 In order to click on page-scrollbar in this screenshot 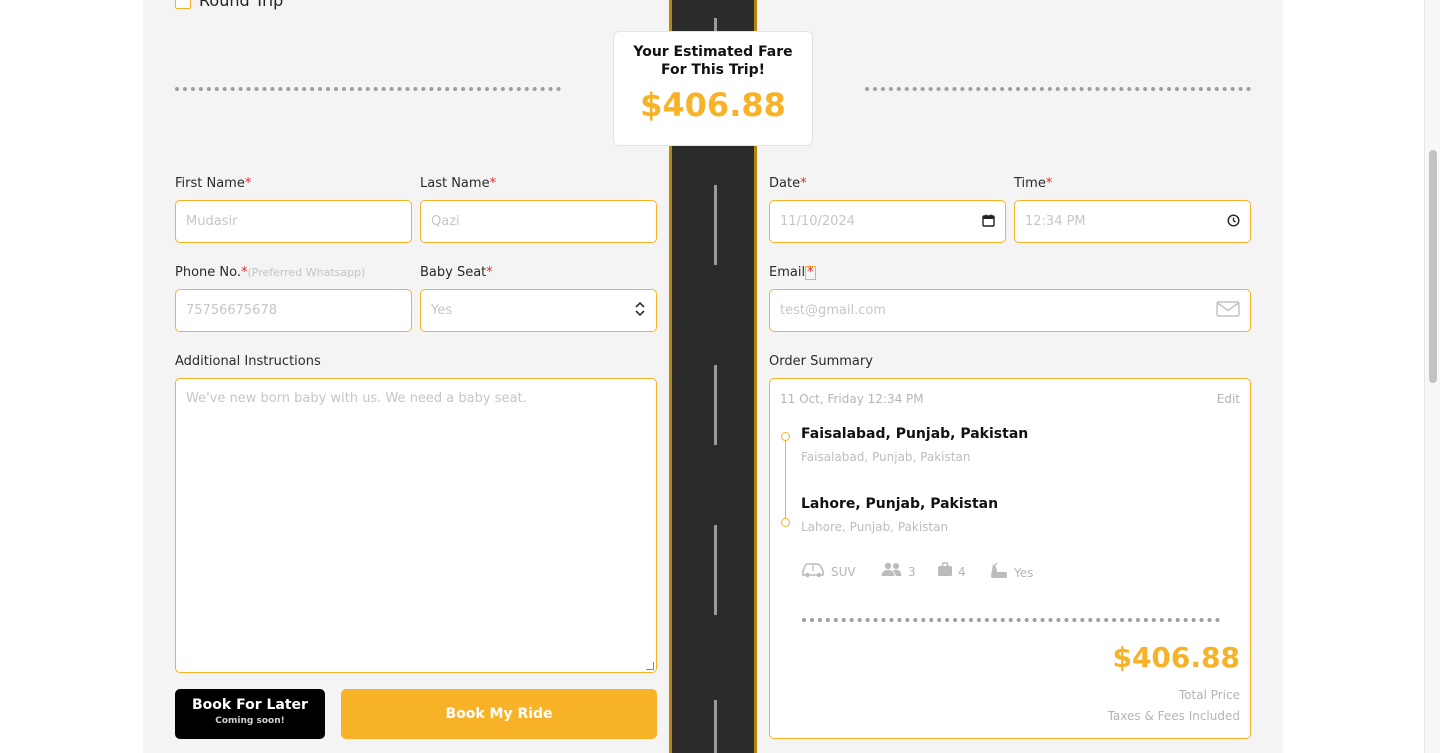, I will do `click(1432, 376)`.